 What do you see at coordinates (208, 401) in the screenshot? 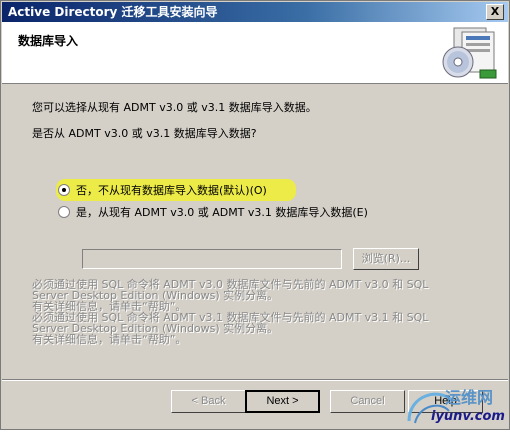
I see `back-button: < Back` at bounding box center [208, 401].